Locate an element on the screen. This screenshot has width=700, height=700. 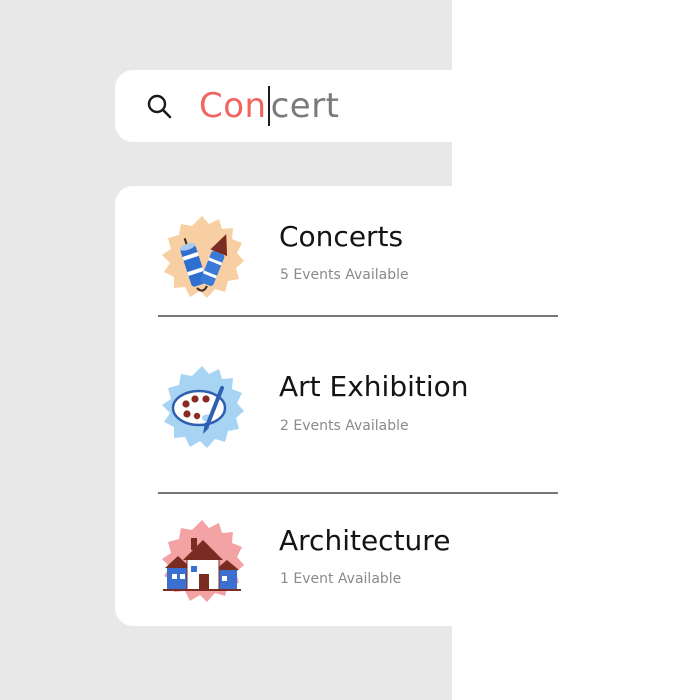
result-event-count: 1 Event Available is located at coordinates (341, 579).